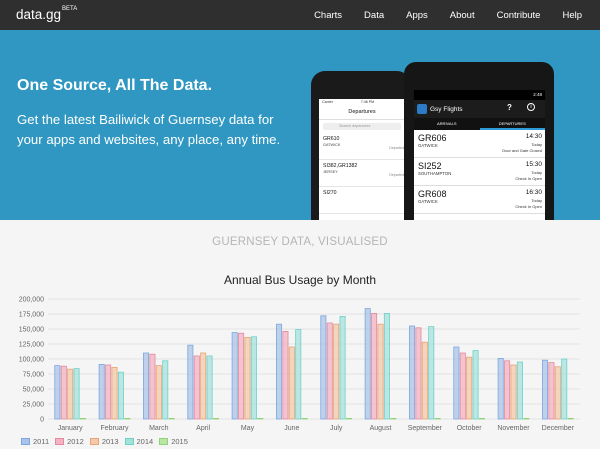  I want to click on legend-label: 2015, so click(179, 441).